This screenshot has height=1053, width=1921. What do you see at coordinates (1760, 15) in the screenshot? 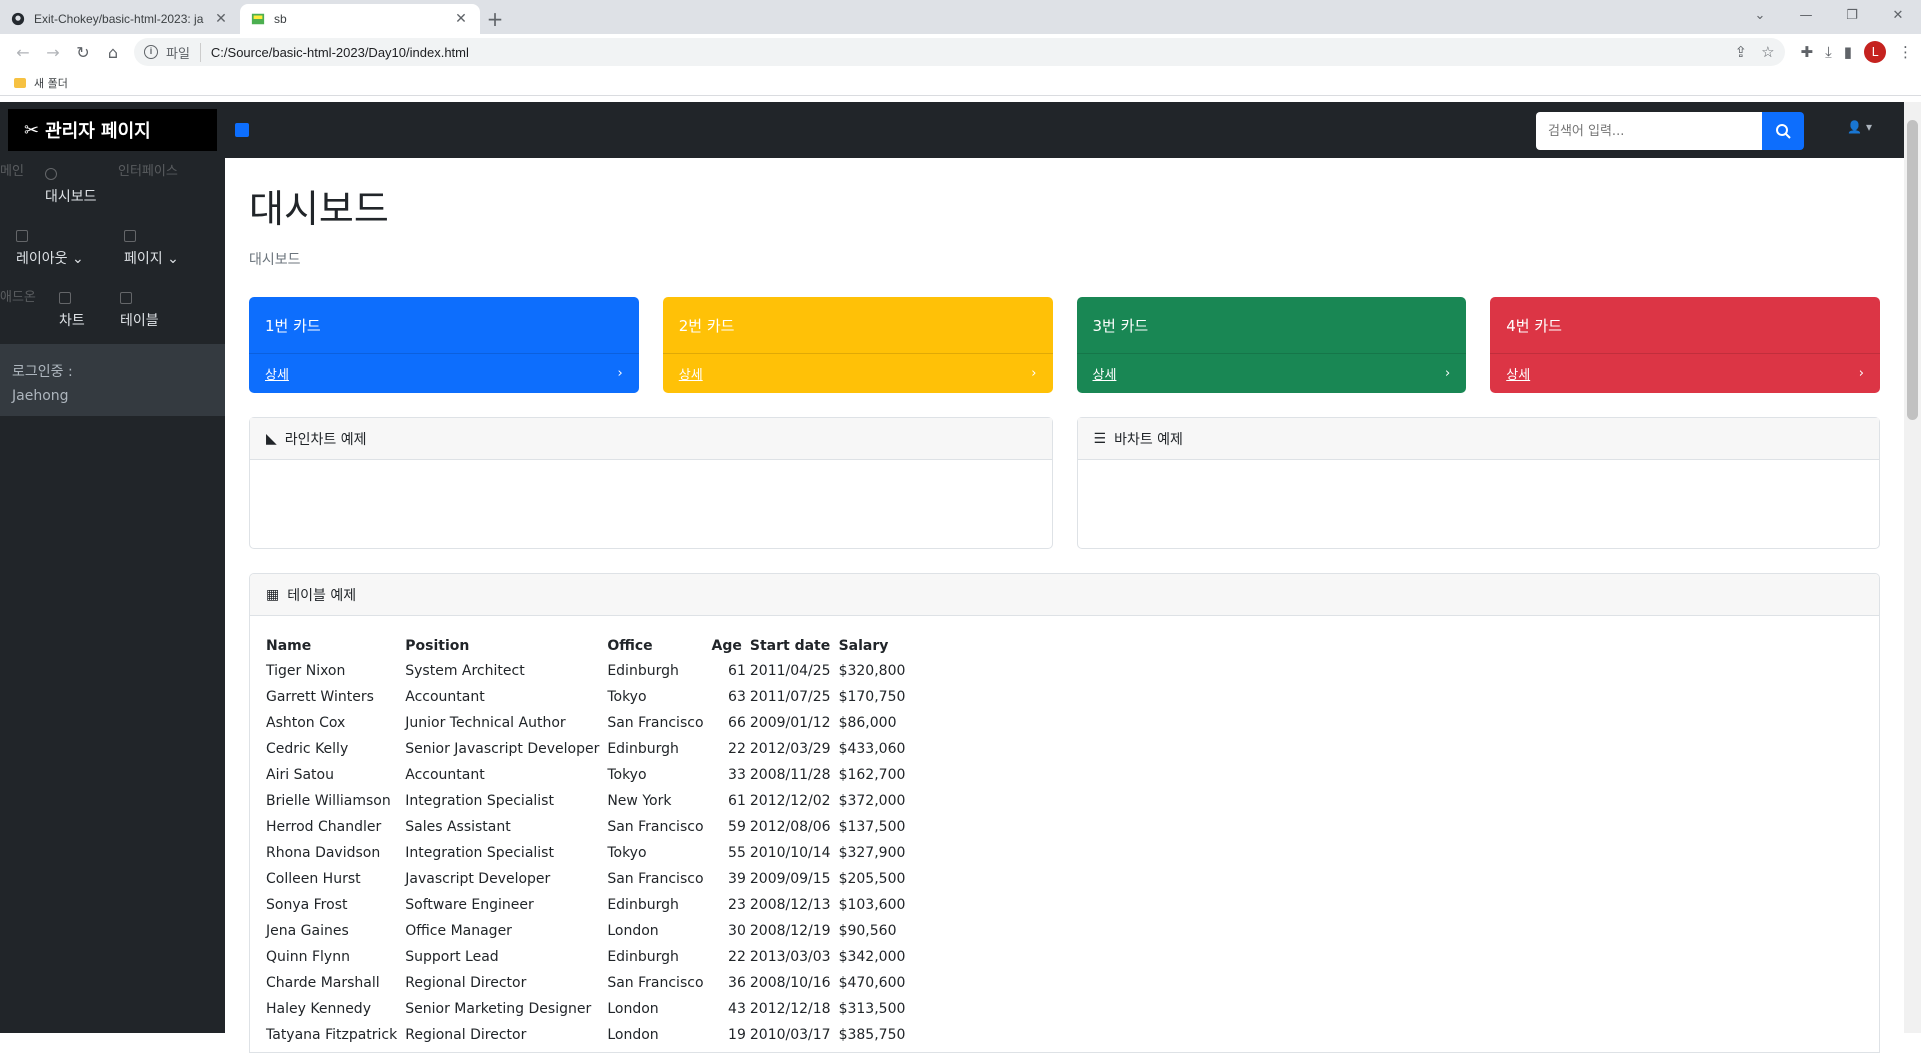
I see `tab-search-icon: ⌄` at bounding box center [1760, 15].